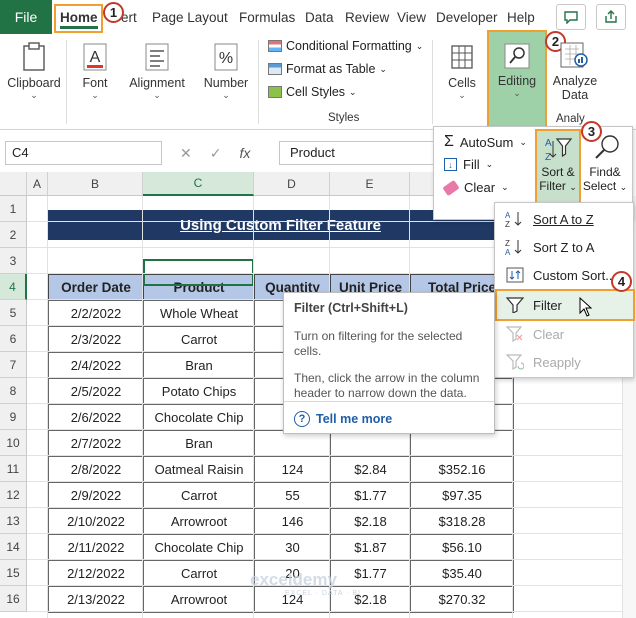 This screenshot has height=618, width=636. I want to click on row-header: 6, so click(13, 339).